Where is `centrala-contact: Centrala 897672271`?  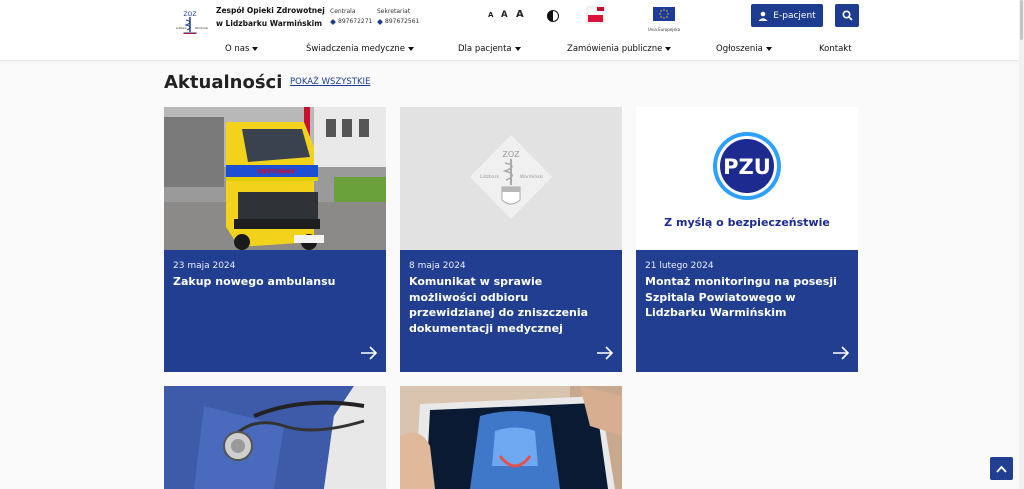
centrala-contact: Centrala 897672271 is located at coordinates (351, 17).